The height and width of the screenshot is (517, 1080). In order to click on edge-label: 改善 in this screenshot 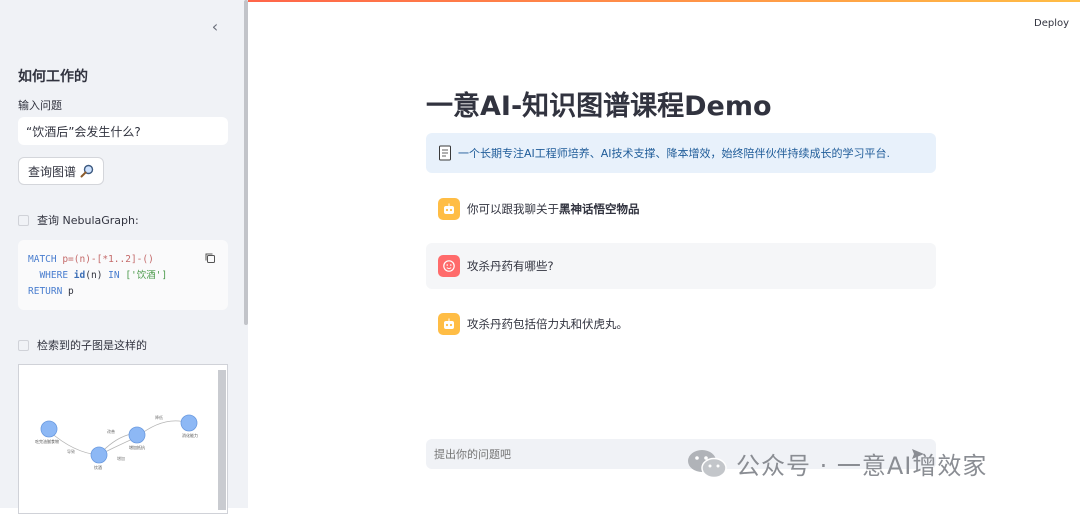, I will do `click(111, 431)`.